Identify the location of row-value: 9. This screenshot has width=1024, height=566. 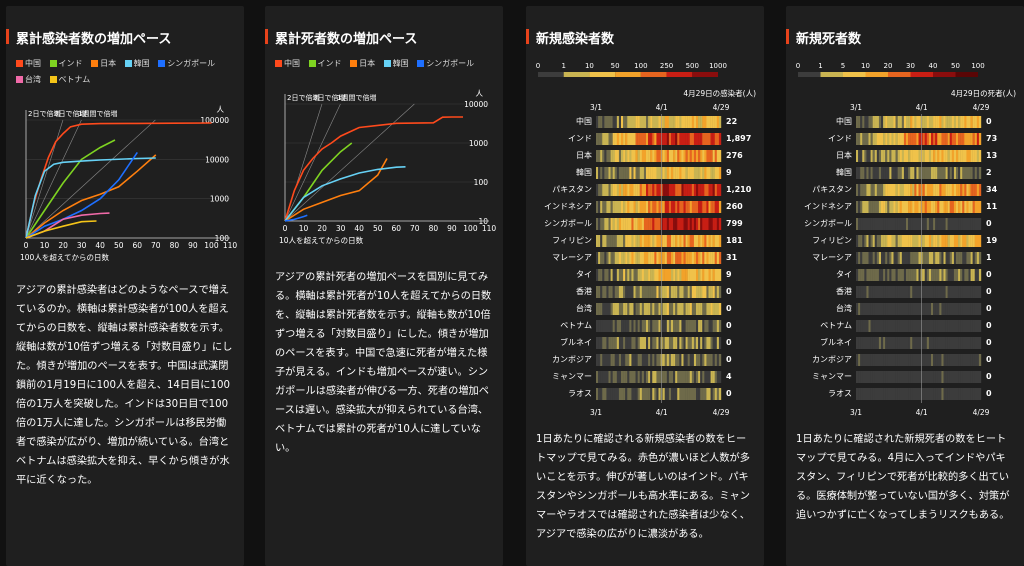
(729, 274).